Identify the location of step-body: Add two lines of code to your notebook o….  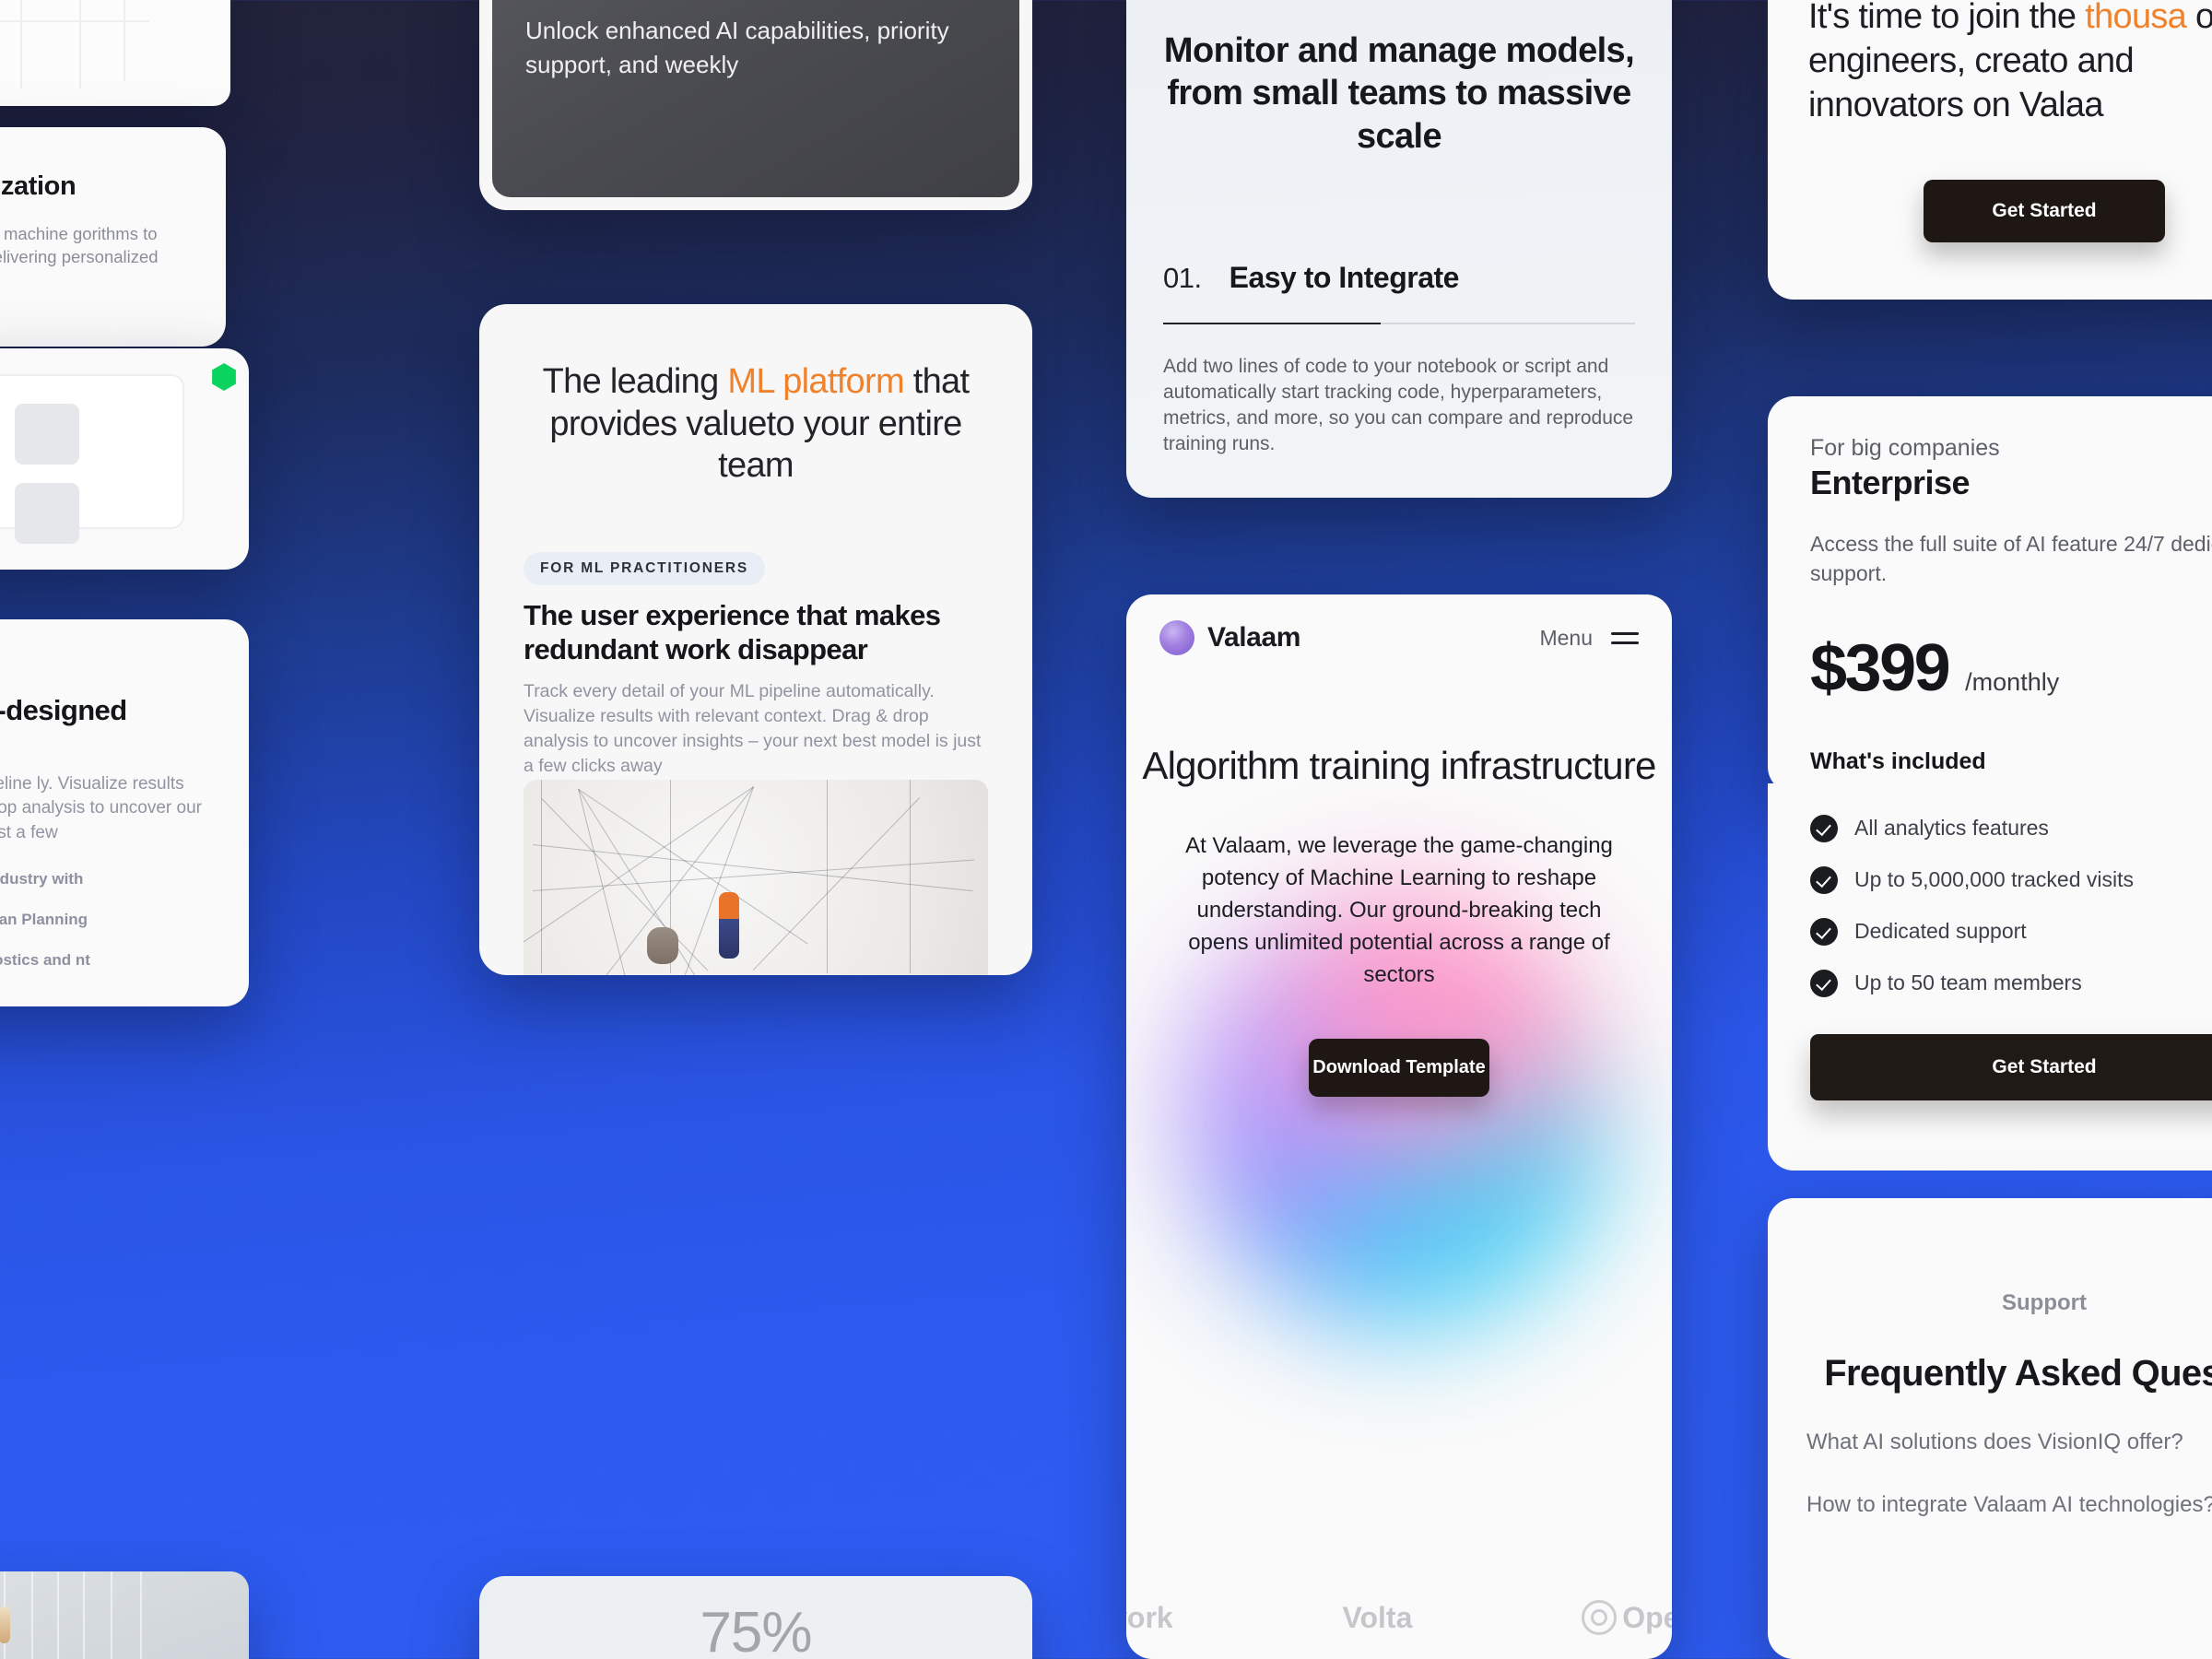
(1398, 405).